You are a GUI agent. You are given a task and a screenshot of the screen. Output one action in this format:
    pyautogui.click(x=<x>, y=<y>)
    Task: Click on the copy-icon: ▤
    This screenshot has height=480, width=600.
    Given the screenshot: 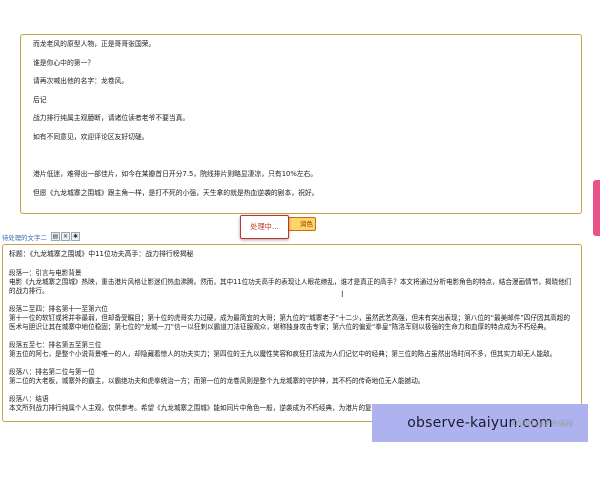 What is the action you would take?
    pyautogui.click(x=55, y=236)
    